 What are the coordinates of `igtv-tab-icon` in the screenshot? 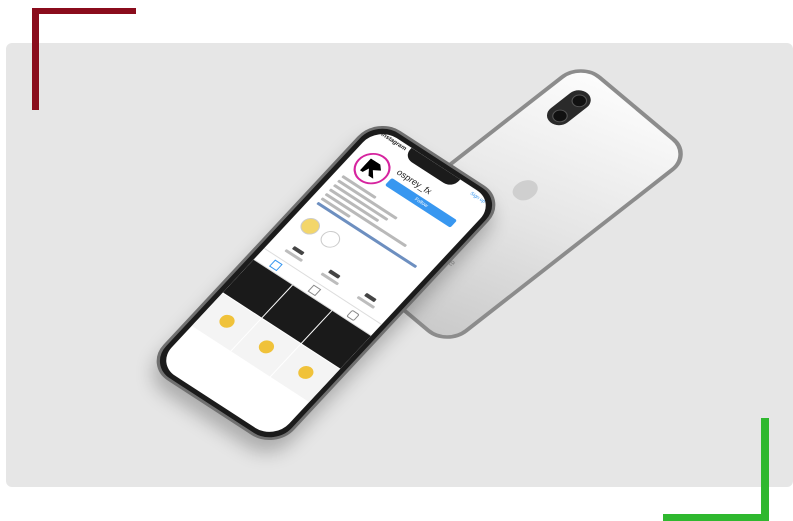 It's located at (314, 290).